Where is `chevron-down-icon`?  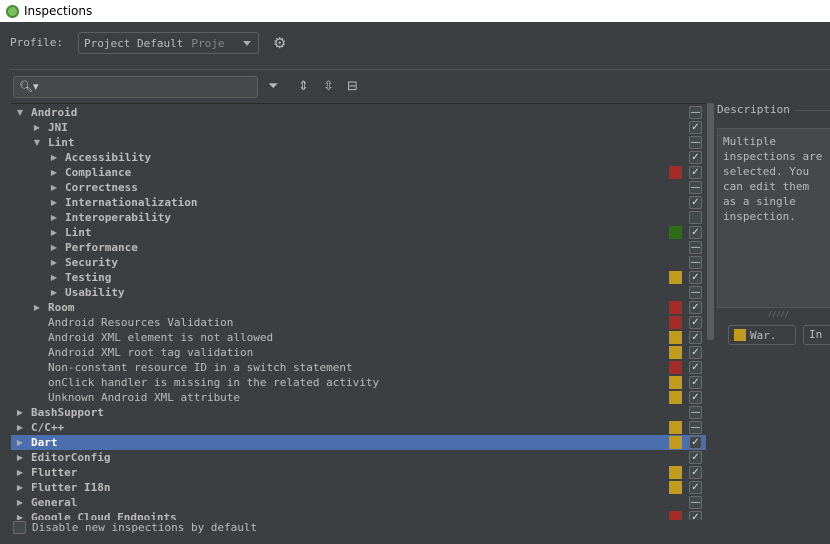 chevron-down-icon is located at coordinates (247, 43).